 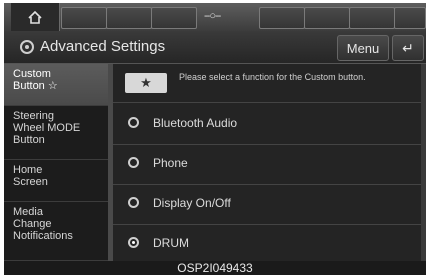 I want to click on sidebar-item-home-screen: Home Screen, so click(x=56, y=181).